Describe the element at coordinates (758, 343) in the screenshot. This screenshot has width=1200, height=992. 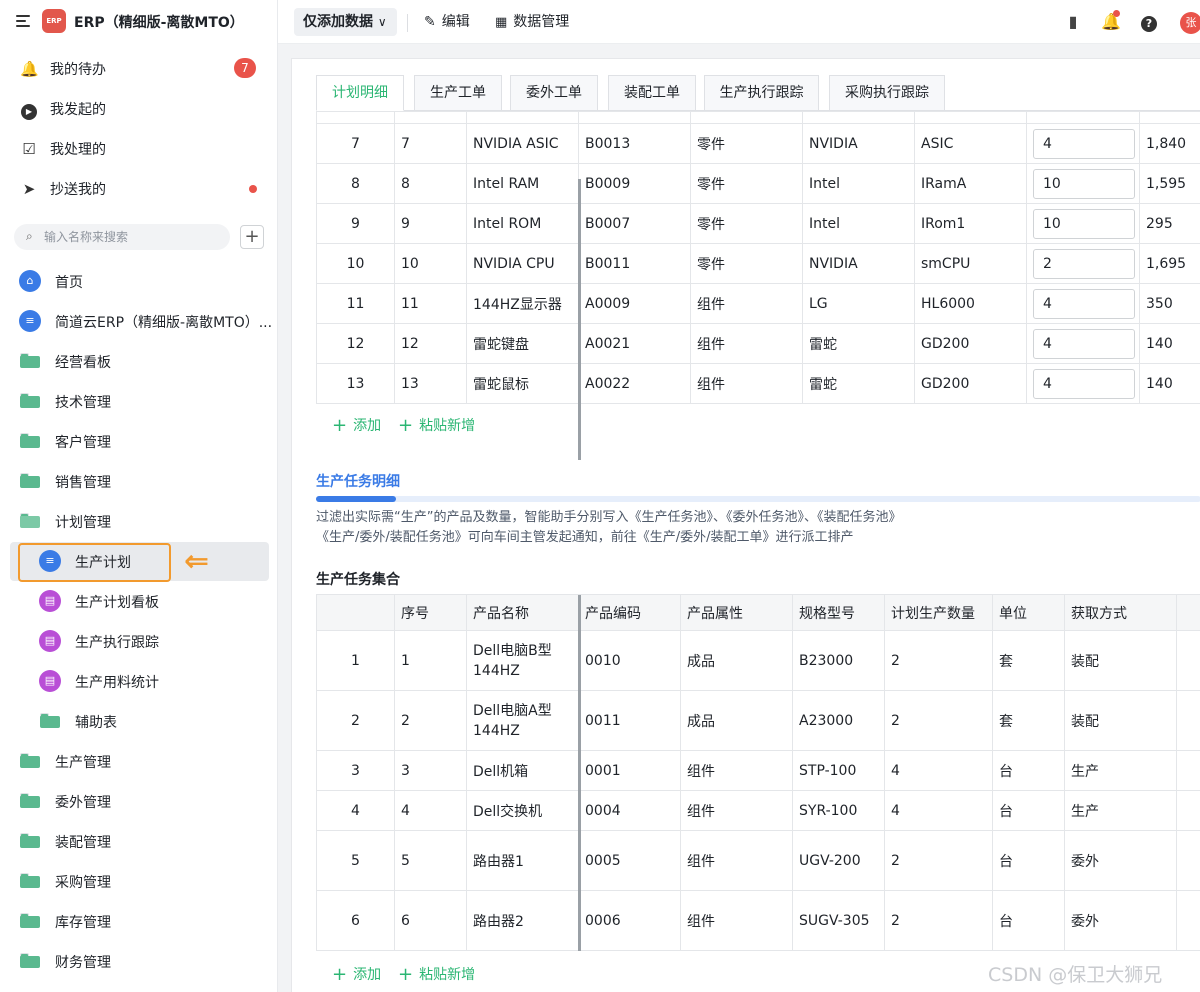
I see `table-row: 12 12 雷蛇键盘 A0021 组件 雷蛇 GD200 4 140` at that location.